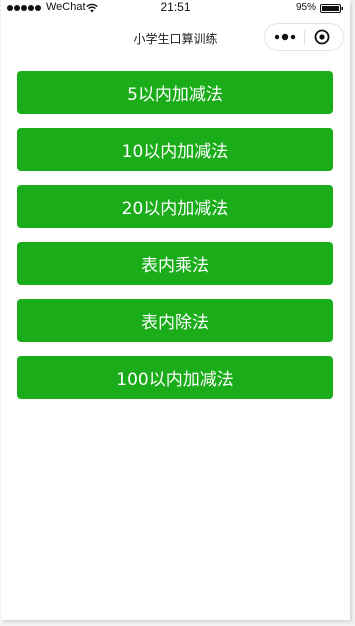 The width and height of the screenshot is (355, 626). I want to click on menu-button-add-sub-100: 100以内加减法, so click(175, 377).